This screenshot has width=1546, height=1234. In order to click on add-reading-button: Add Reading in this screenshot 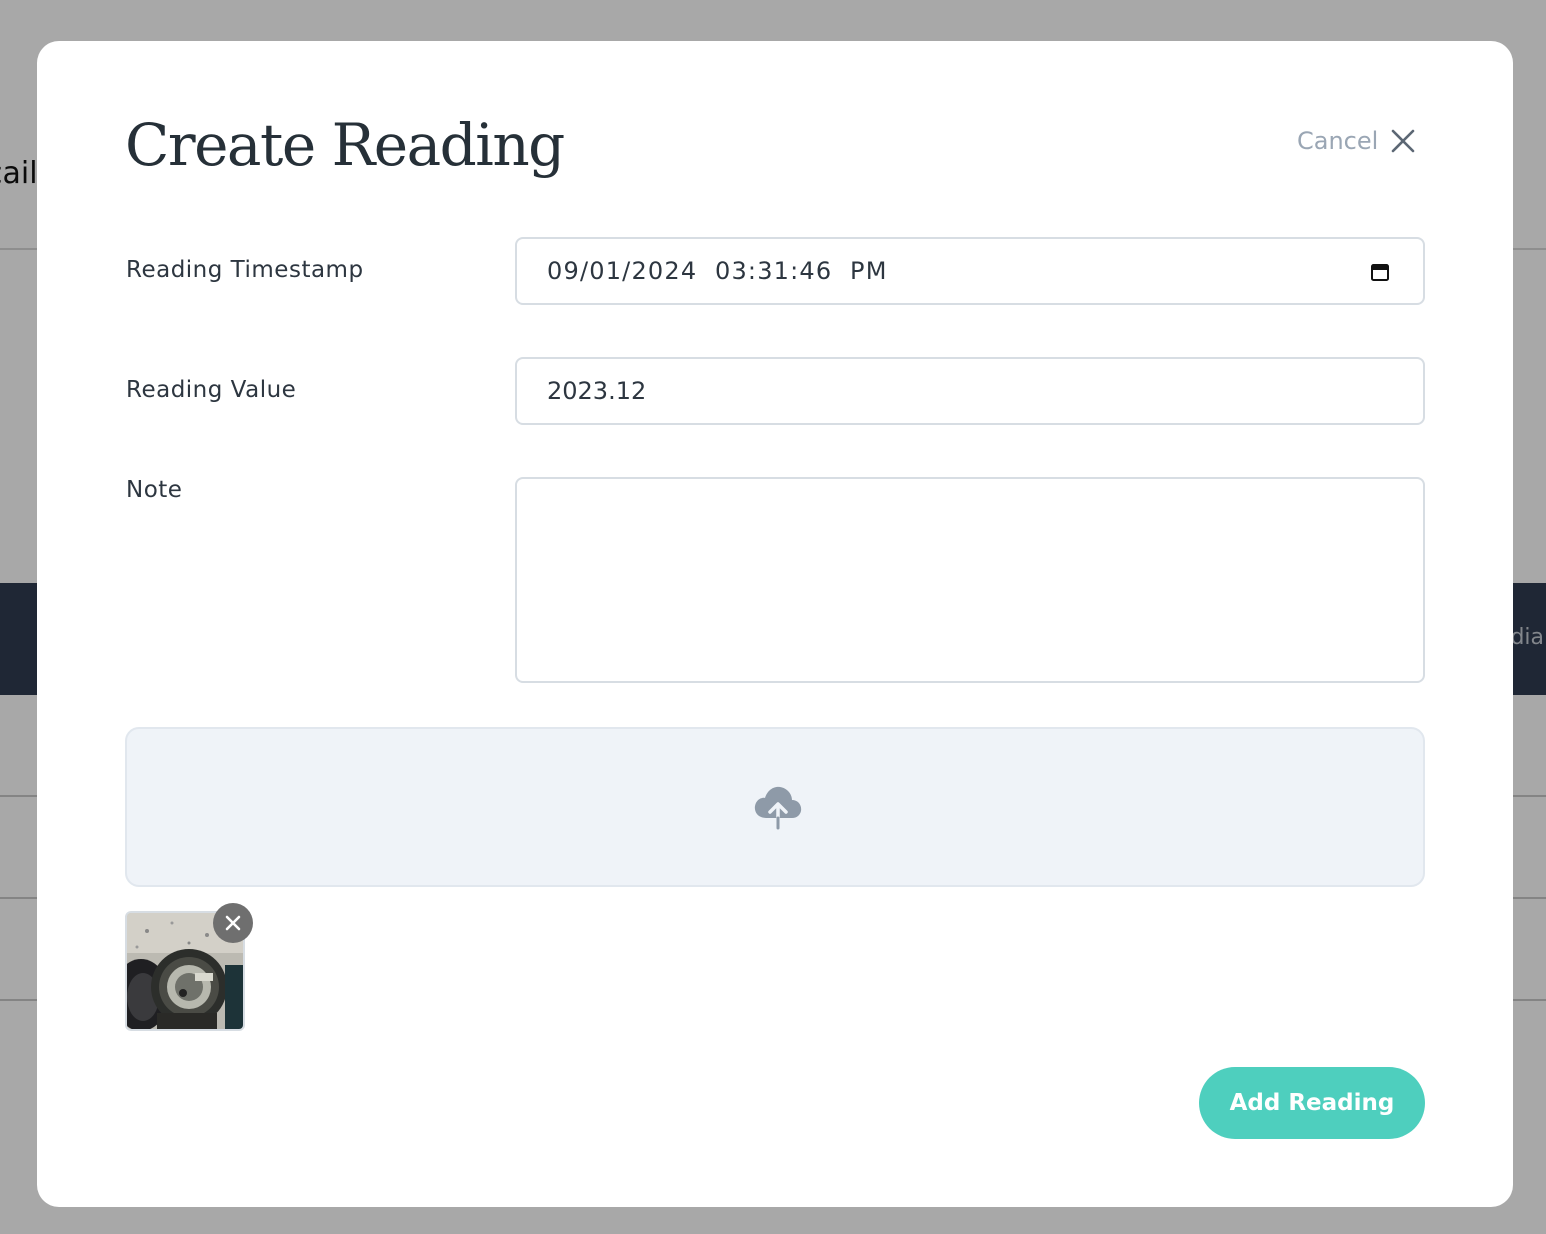, I will do `click(1312, 1103)`.